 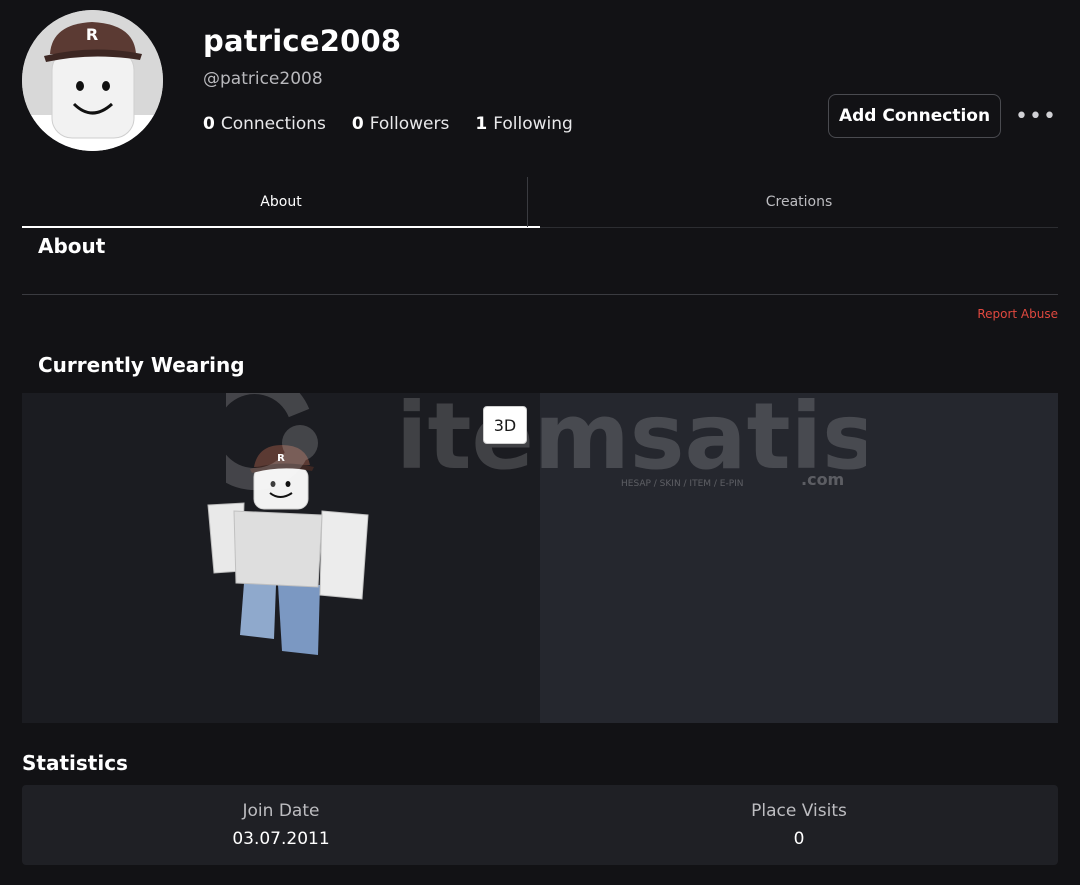 I want to click on add-connection-button: Add Connection, so click(x=914, y=116).